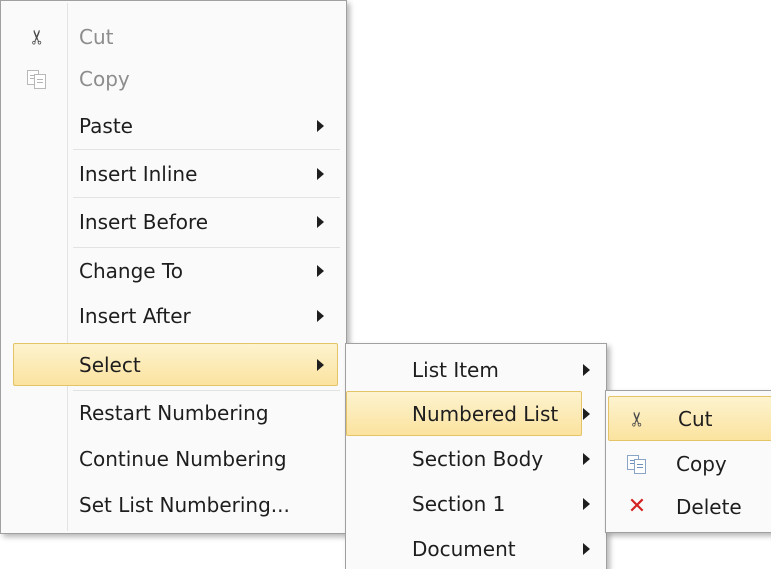 The height and width of the screenshot is (569, 771). I want to click on submenu-item-section-body: Section Body, so click(476, 459).